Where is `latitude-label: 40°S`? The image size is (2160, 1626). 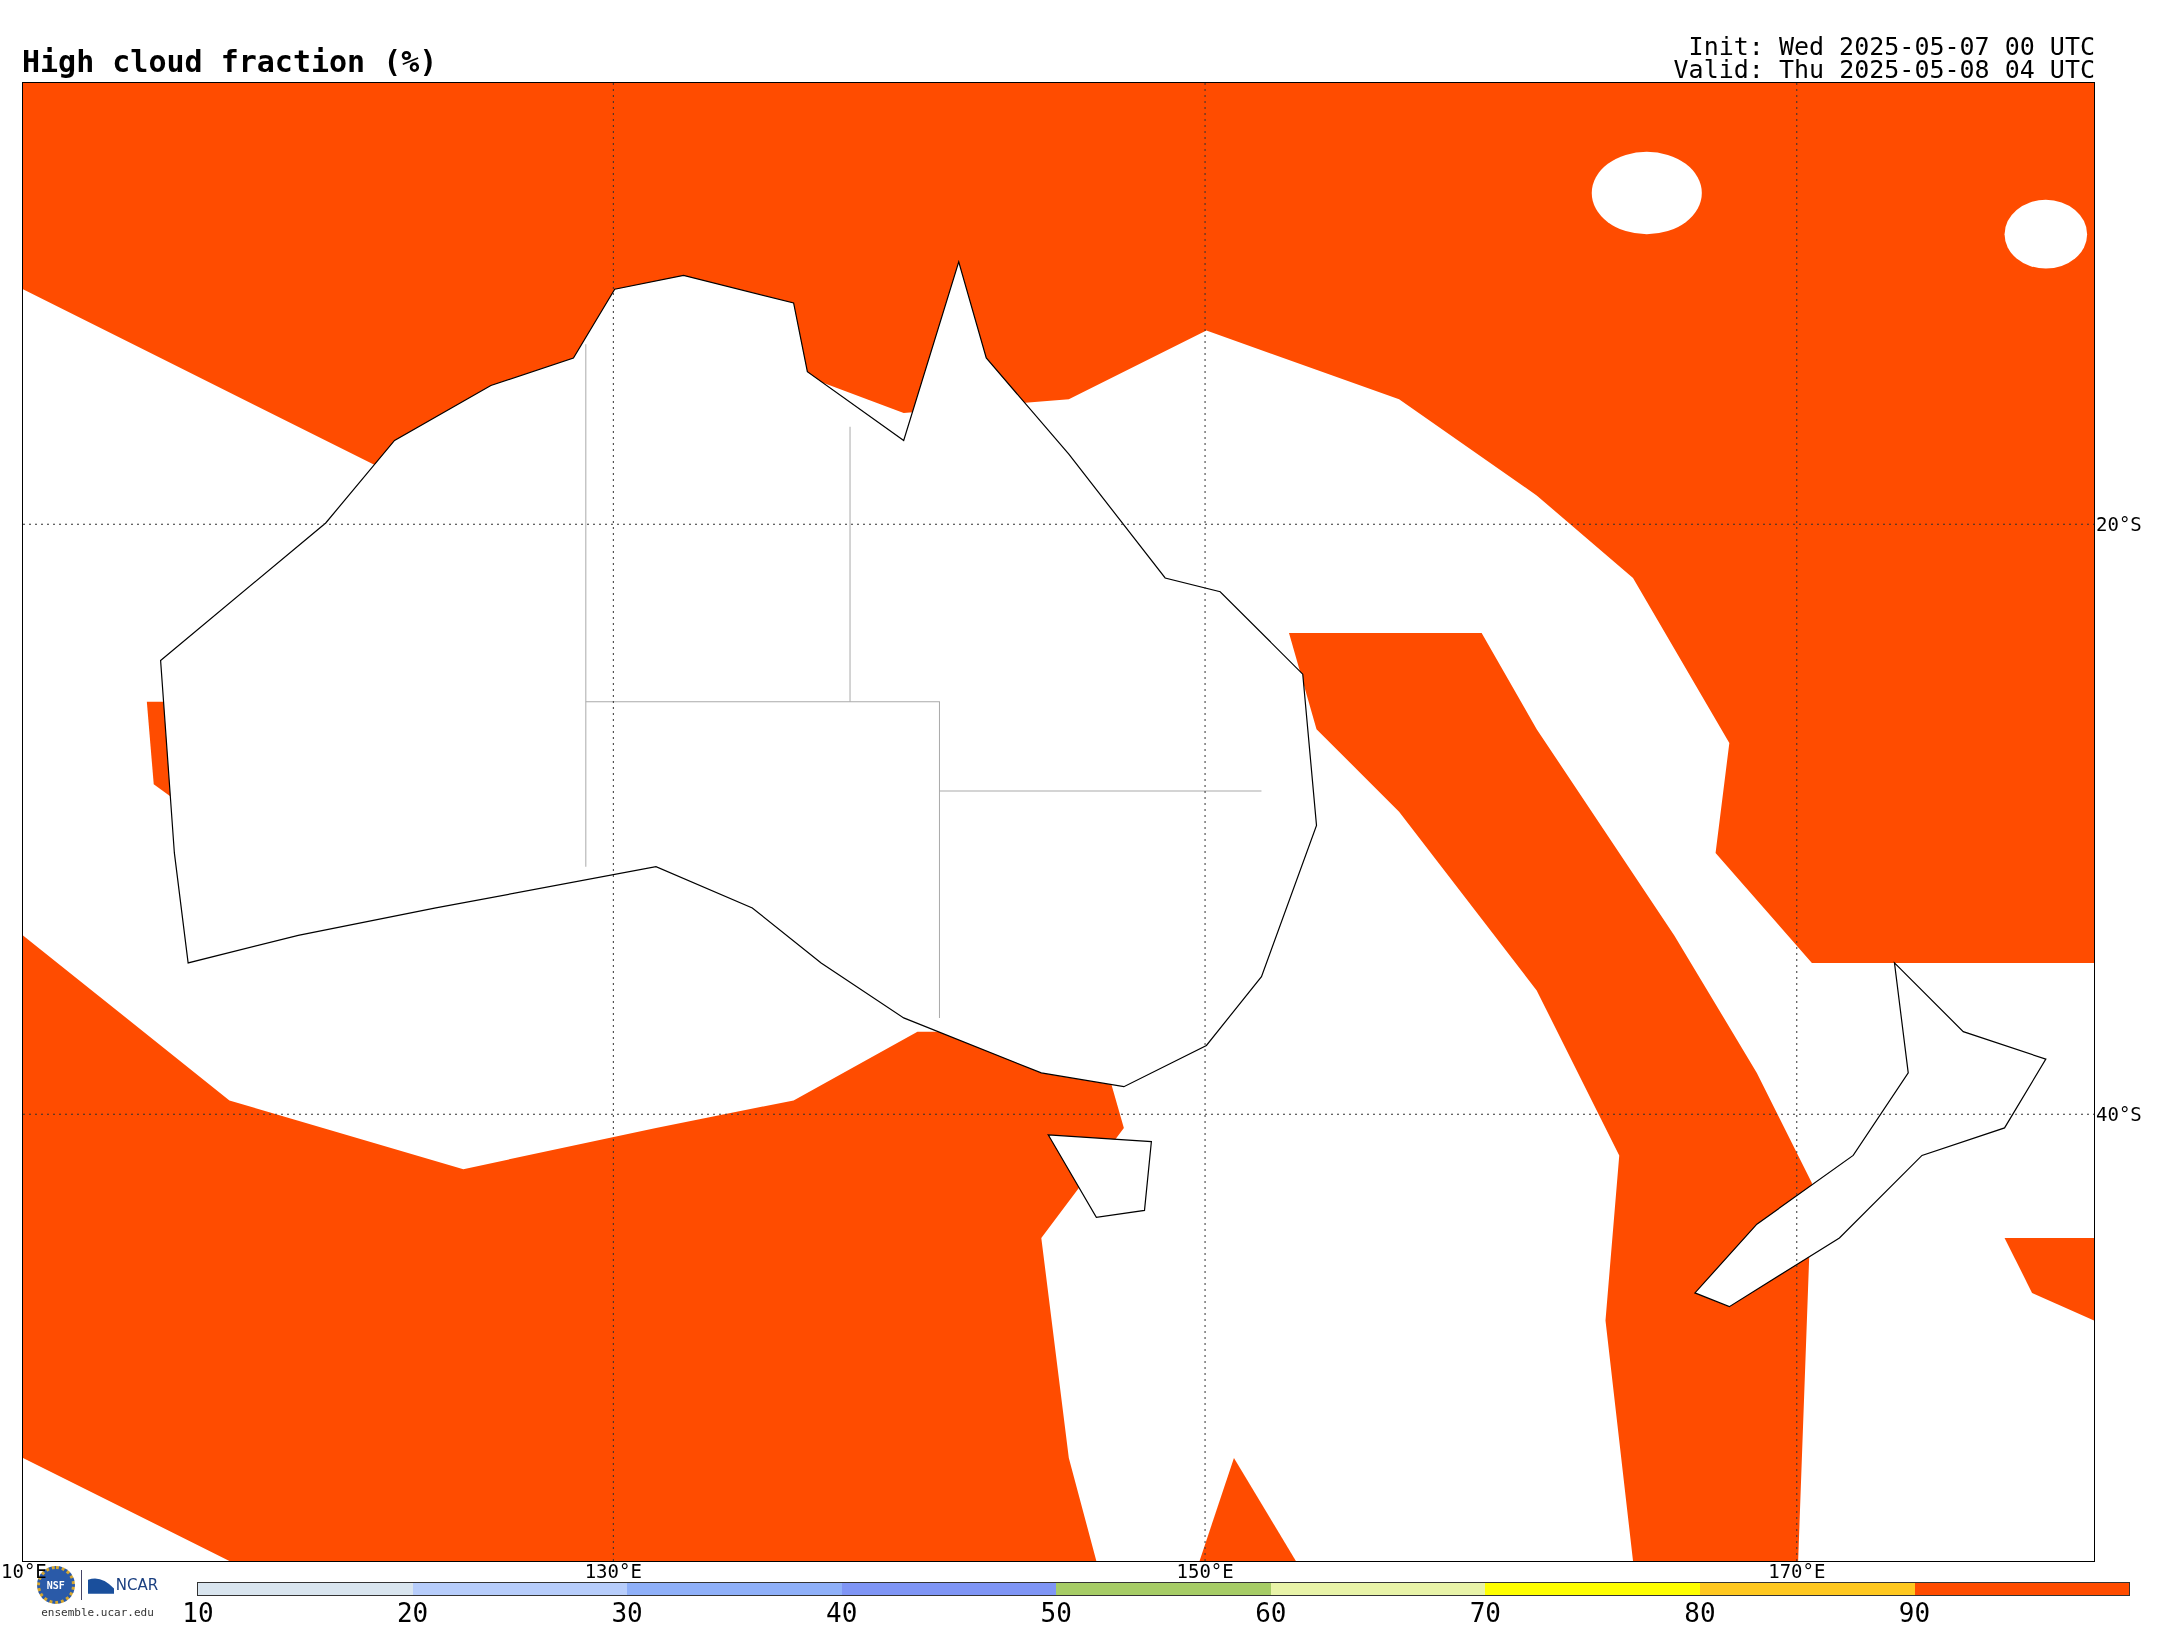
latitude-label: 40°S is located at coordinates (2118, 1114).